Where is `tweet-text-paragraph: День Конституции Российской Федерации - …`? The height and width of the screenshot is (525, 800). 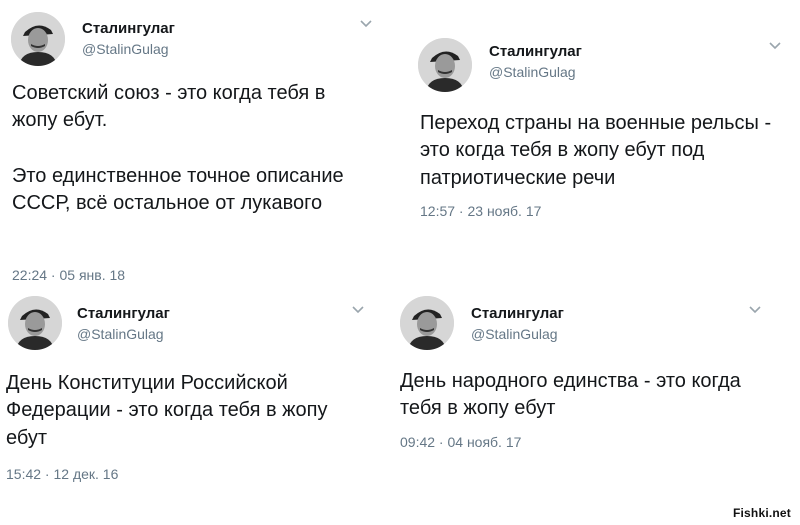
tweet-text-paragraph: День Конституции Российской Федерации - … is located at coordinates (167, 410).